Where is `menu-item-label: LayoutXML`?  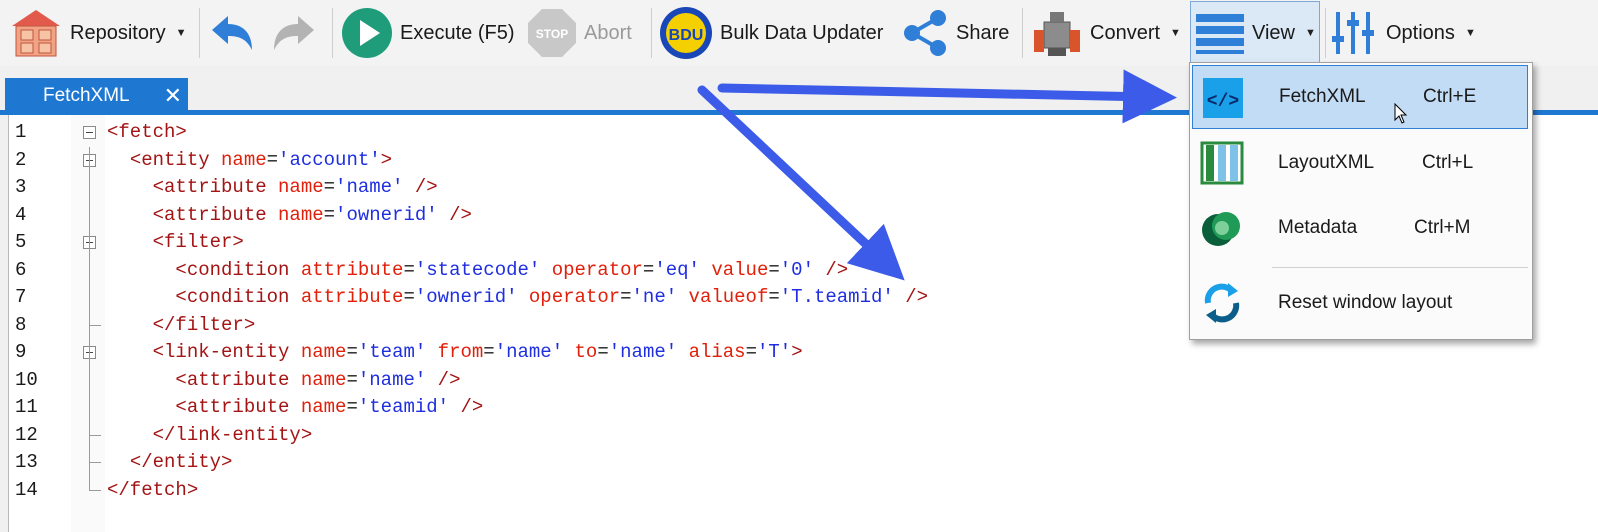 menu-item-label: LayoutXML is located at coordinates (1326, 162).